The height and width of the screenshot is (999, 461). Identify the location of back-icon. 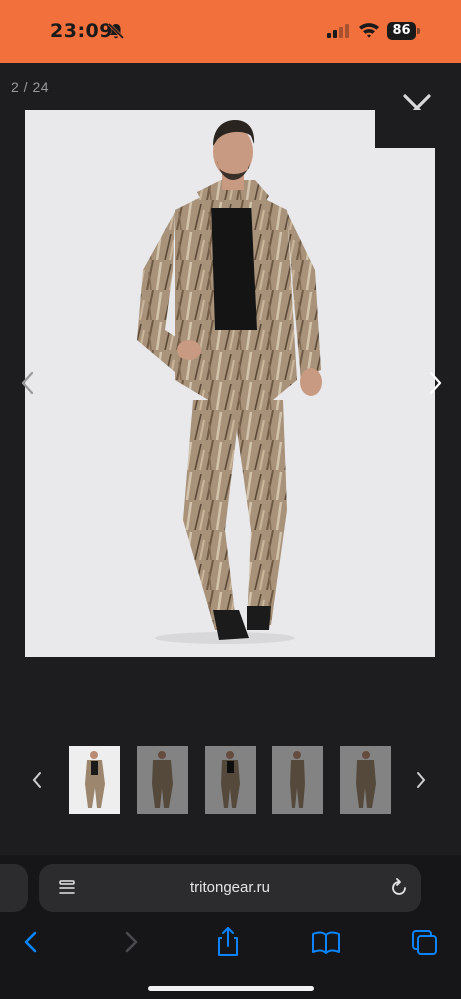
(31, 942).